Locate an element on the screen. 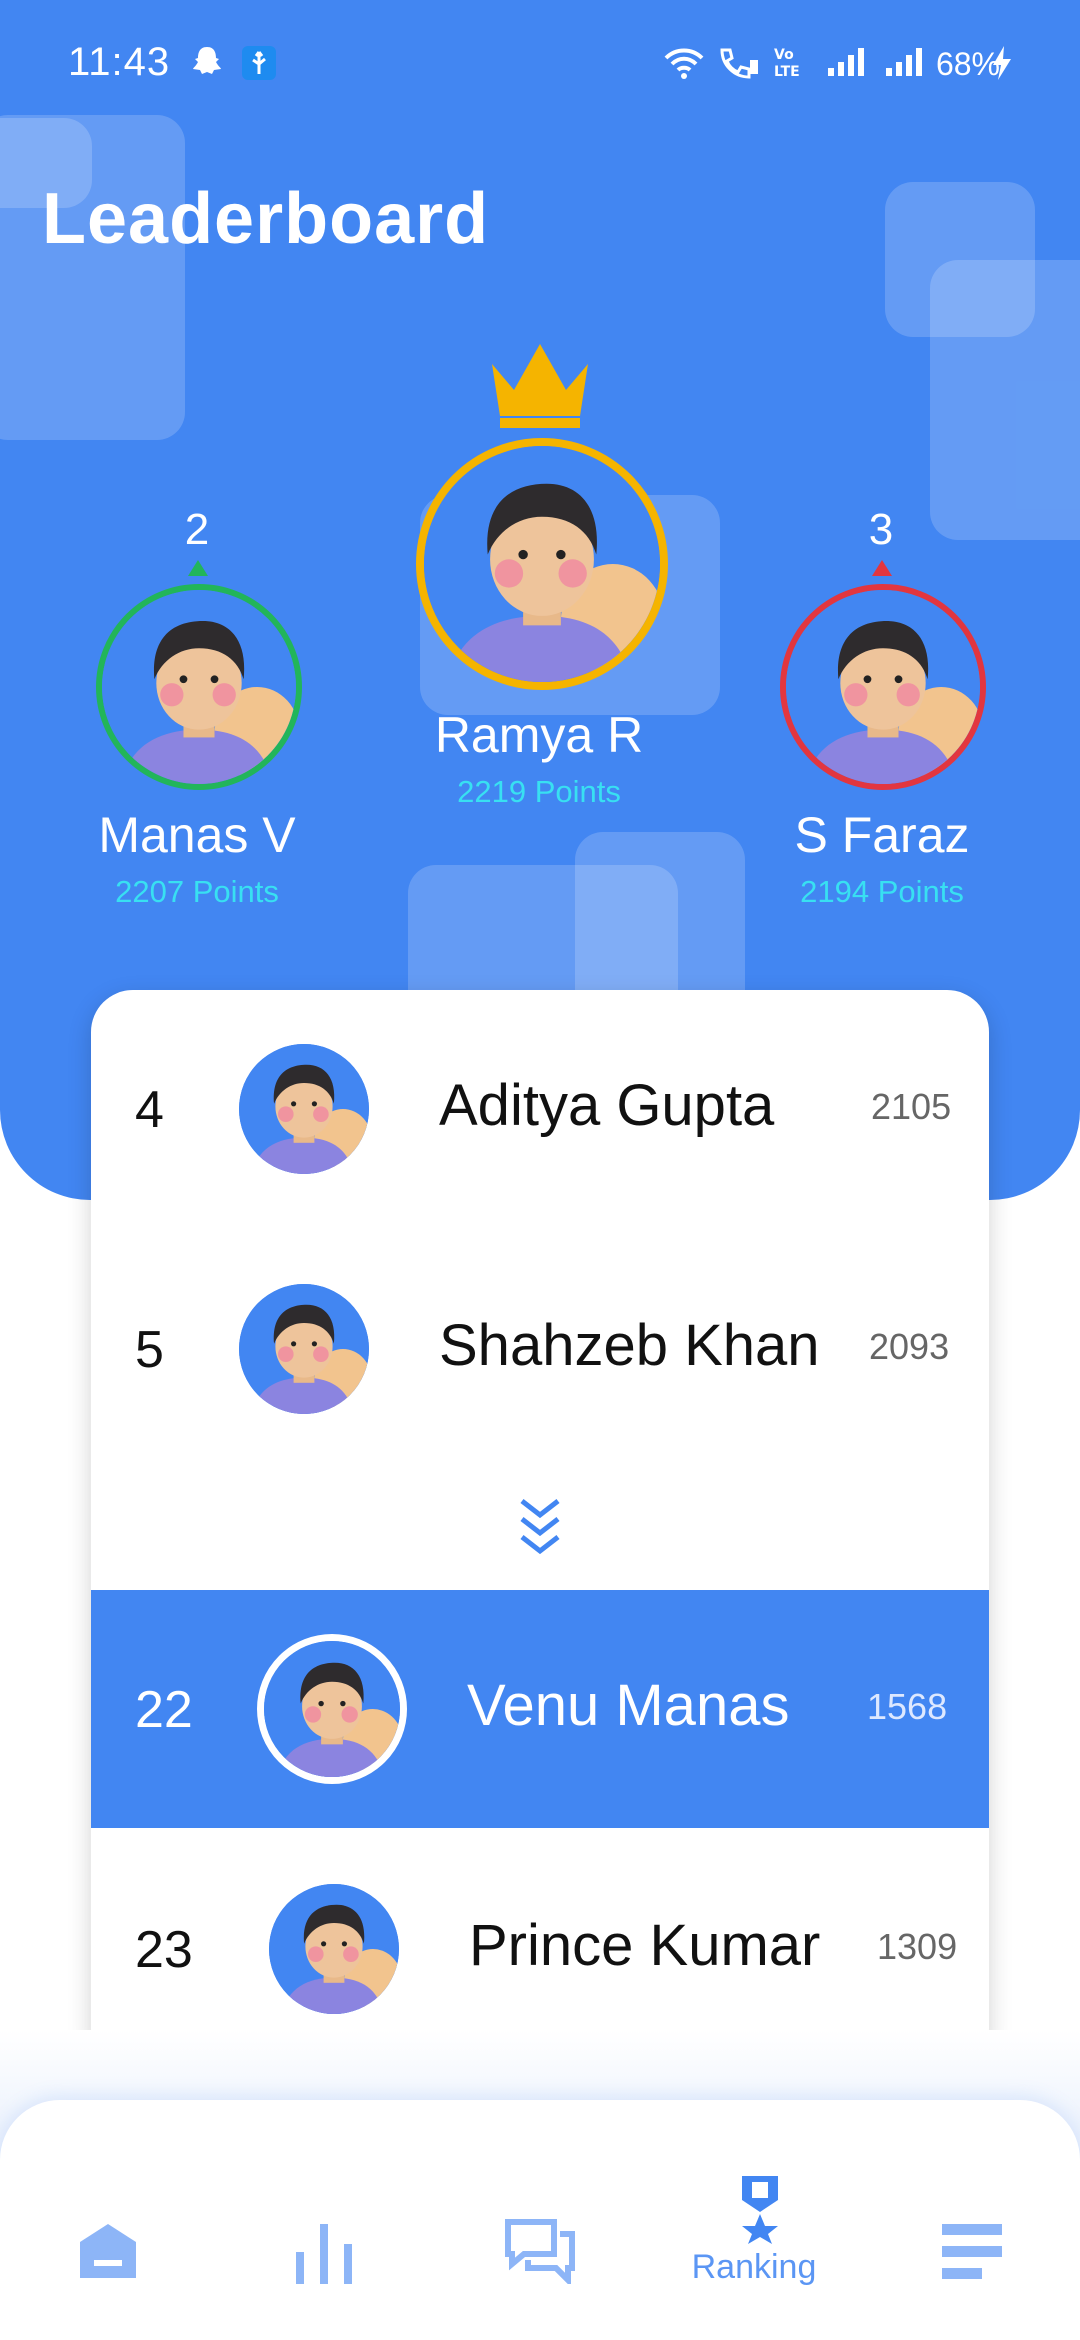 This screenshot has height=2340, width=1080. list-item-score: 2093 is located at coordinates (909, 1346).